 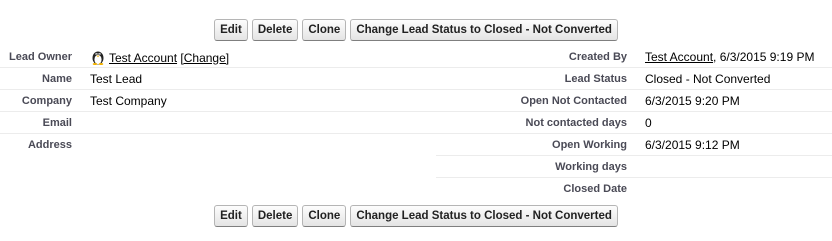 What do you see at coordinates (738, 78) in the screenshot?
I see `lead-status-value: Closed - Not Converted` at bounding box center [738, 78].